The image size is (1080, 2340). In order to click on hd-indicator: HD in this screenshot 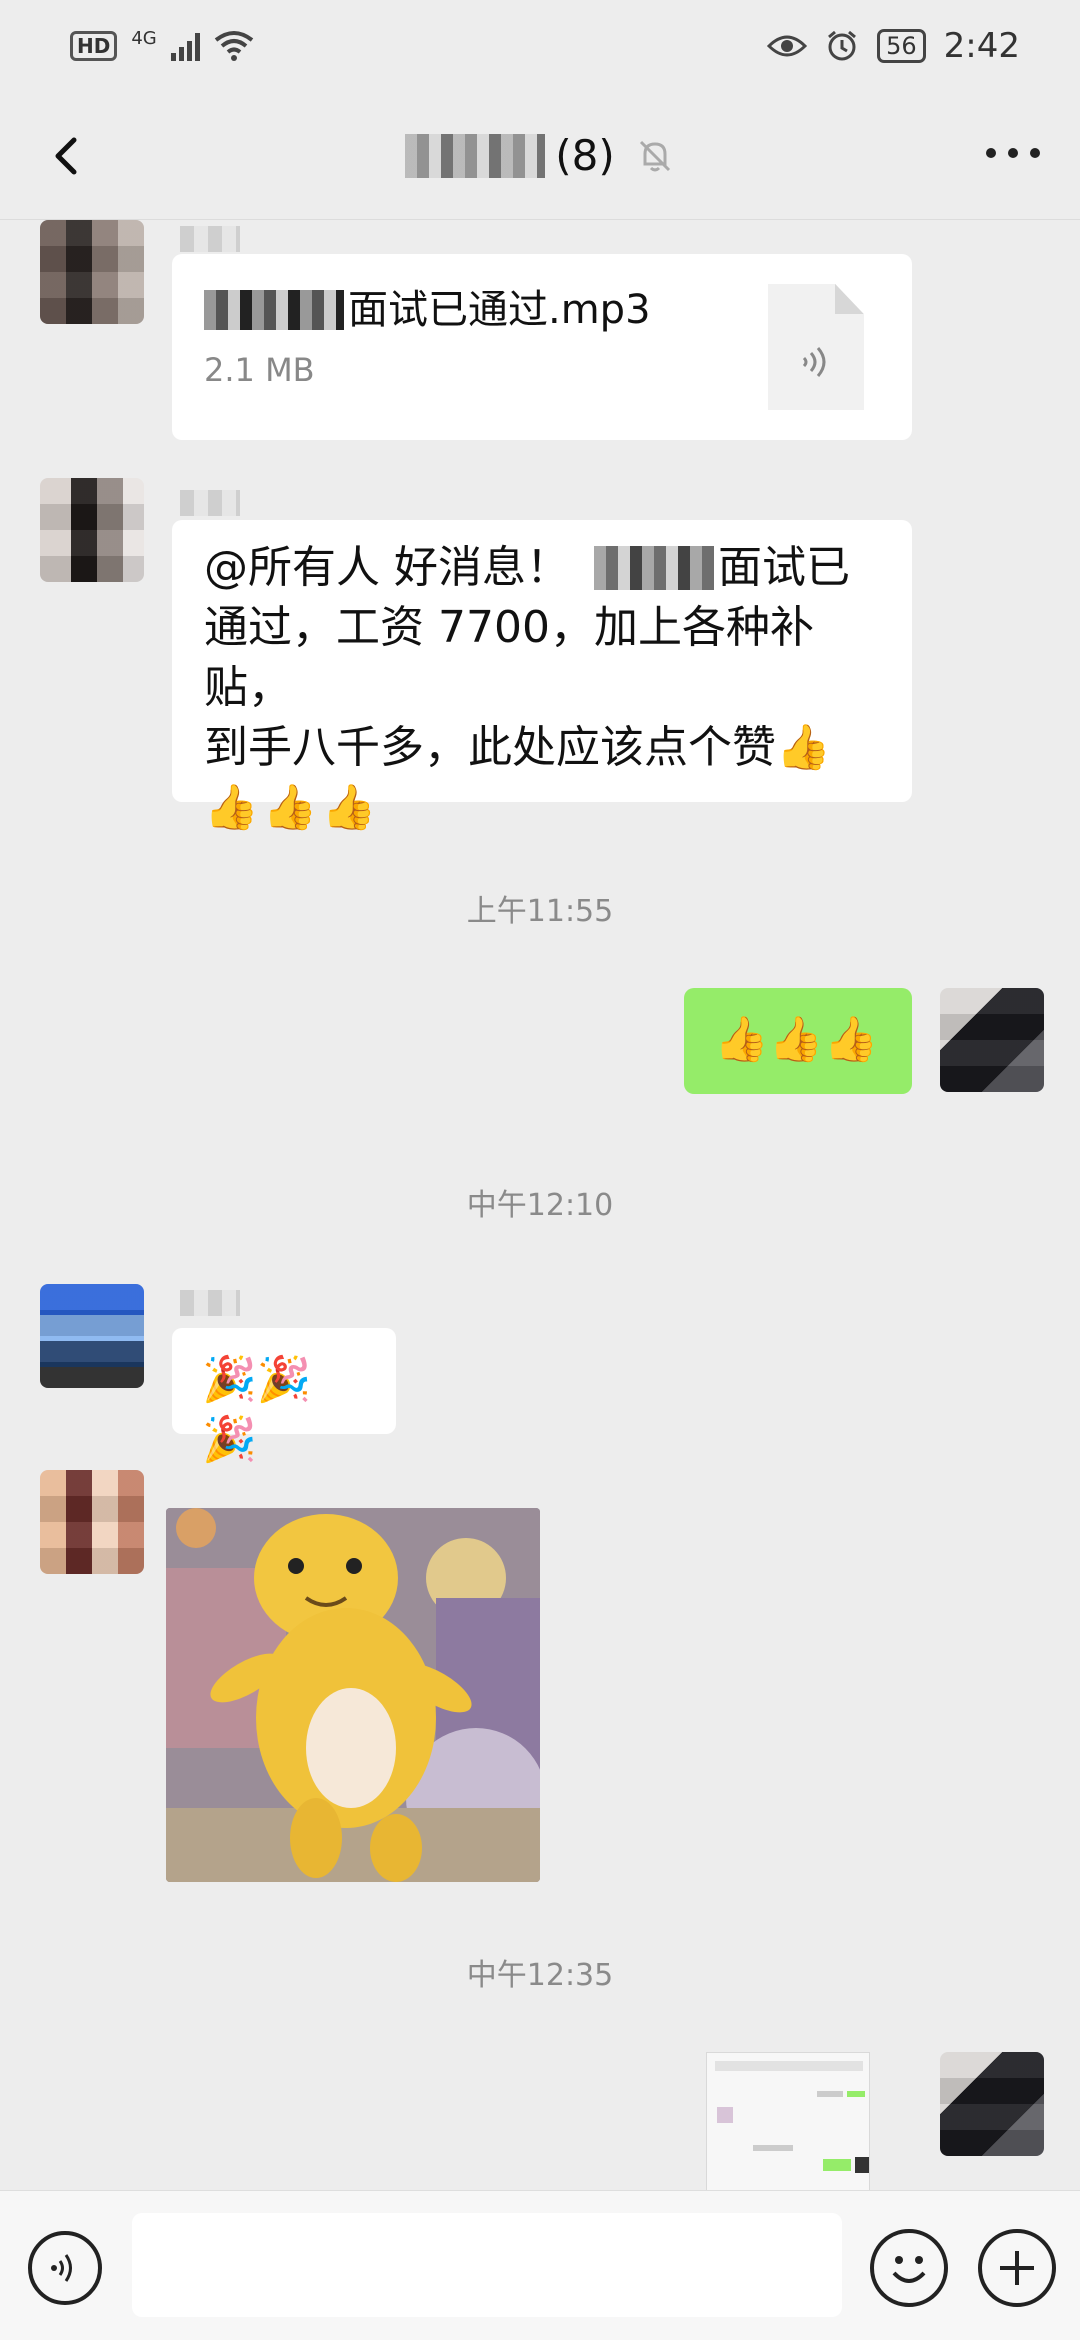, I will do `click(94, 46)`.